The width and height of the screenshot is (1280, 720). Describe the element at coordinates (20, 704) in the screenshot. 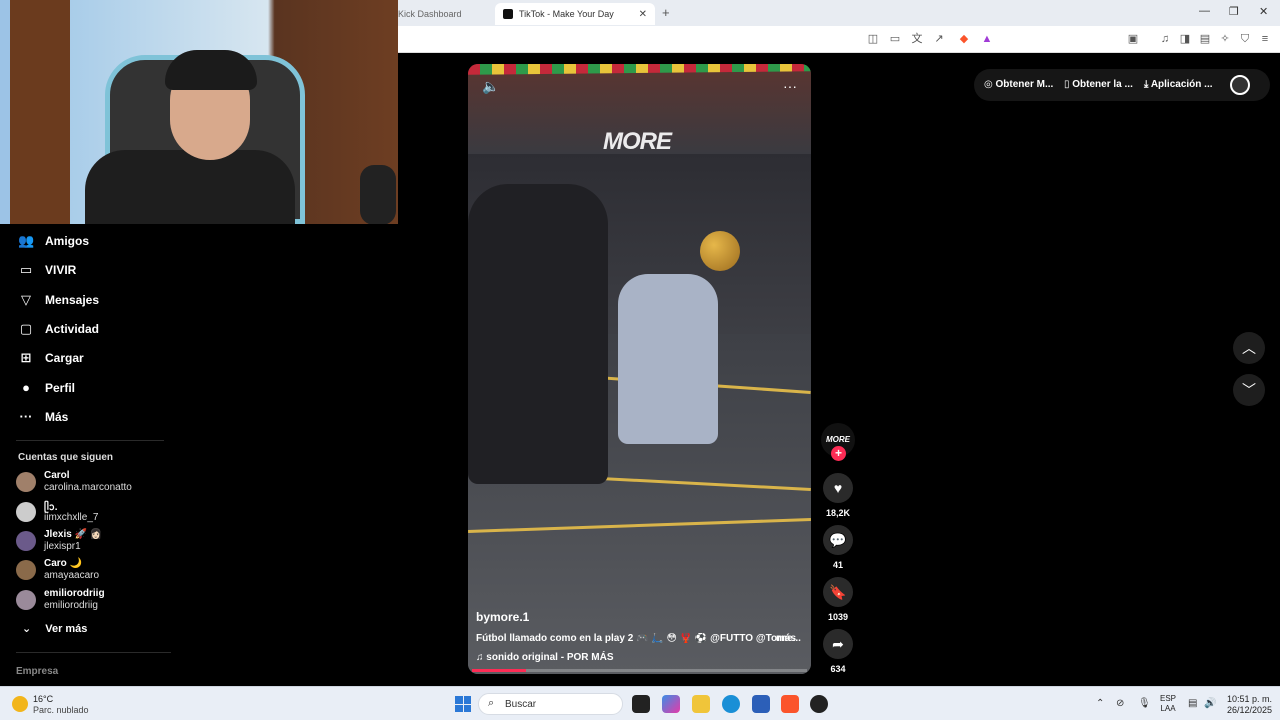

I see `weather-icon` at that location.